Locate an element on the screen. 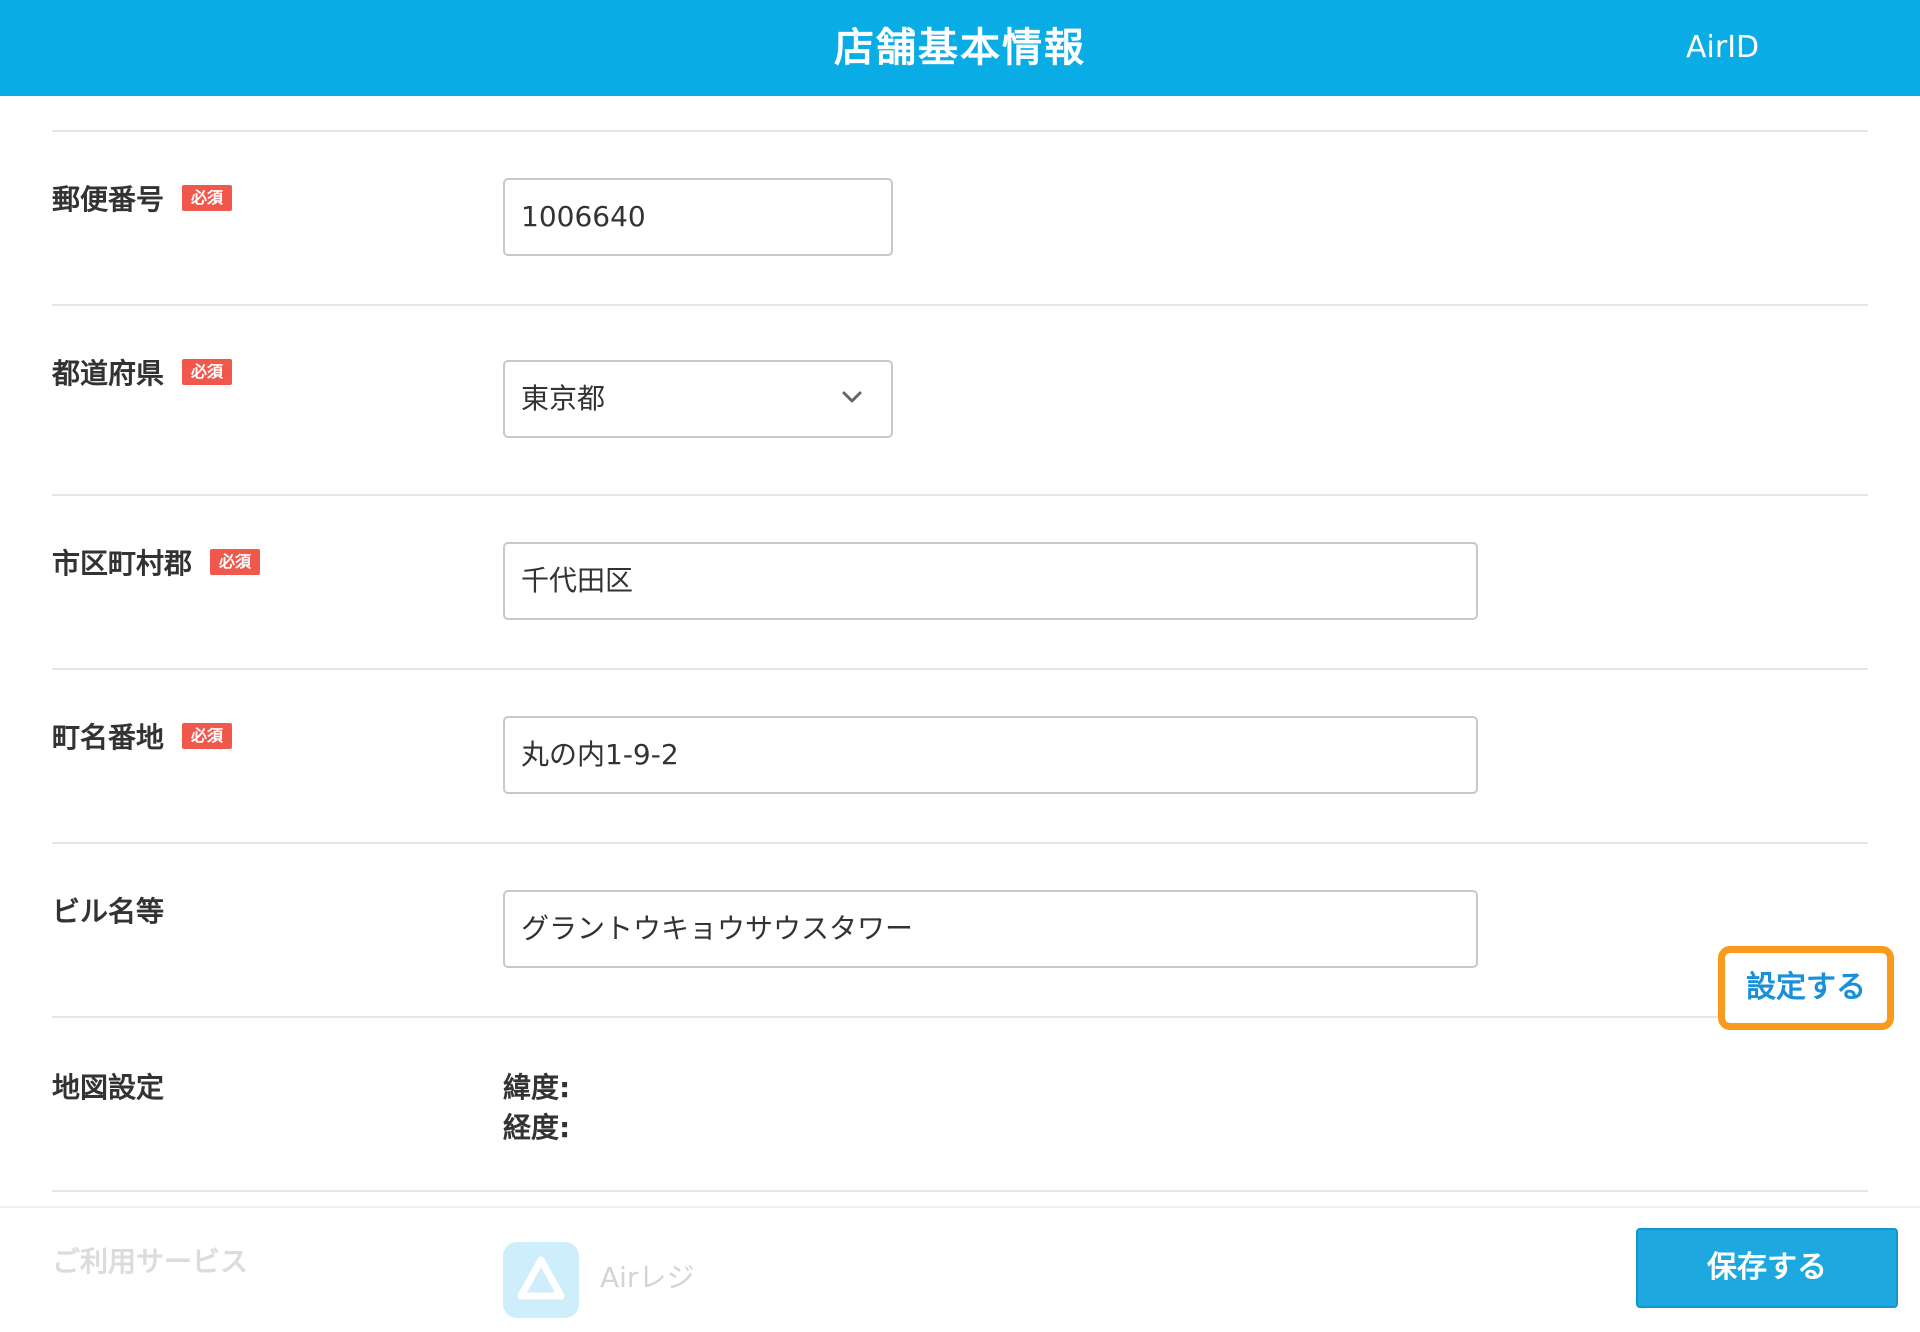 The image size is (1920, 1332). save-button: 保存する is located at coordinates (1767, 1268).